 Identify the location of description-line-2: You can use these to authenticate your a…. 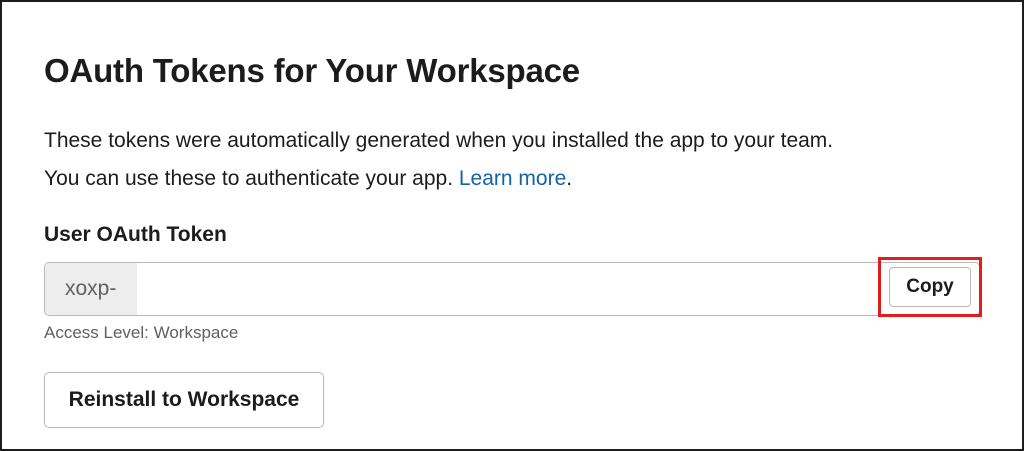
(251, 178).